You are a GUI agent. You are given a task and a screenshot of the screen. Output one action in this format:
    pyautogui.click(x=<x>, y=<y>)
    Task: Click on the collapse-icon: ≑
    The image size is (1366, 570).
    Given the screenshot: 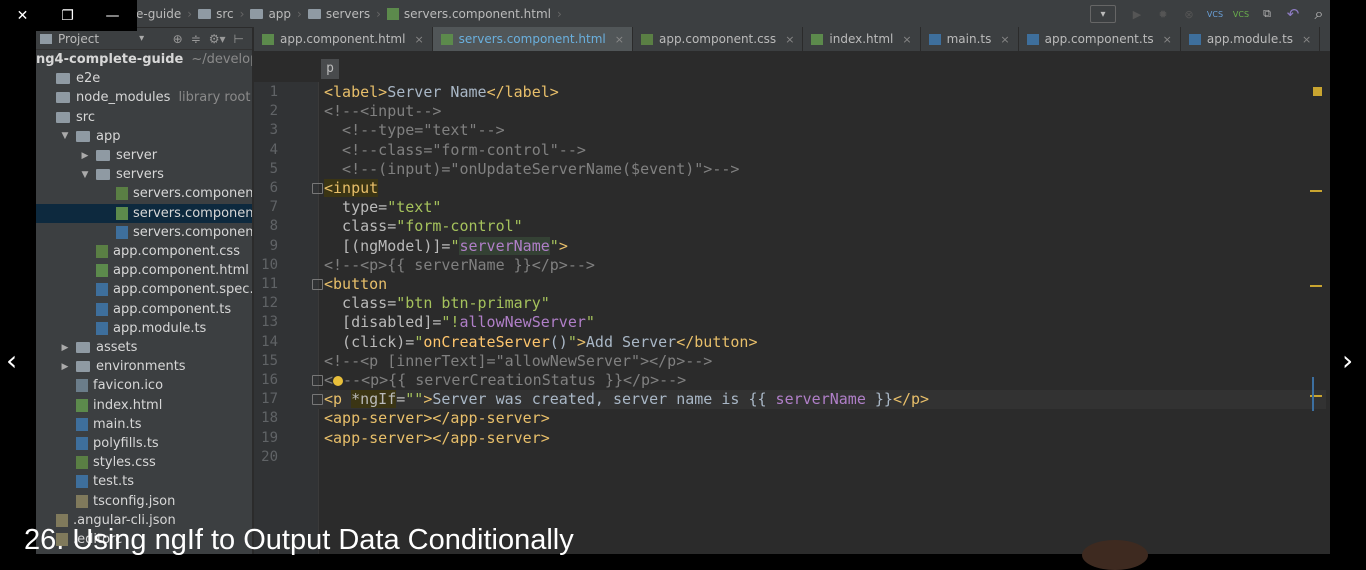 What is the action you would take?
    pyautogui.click(x=196, y=39)
    